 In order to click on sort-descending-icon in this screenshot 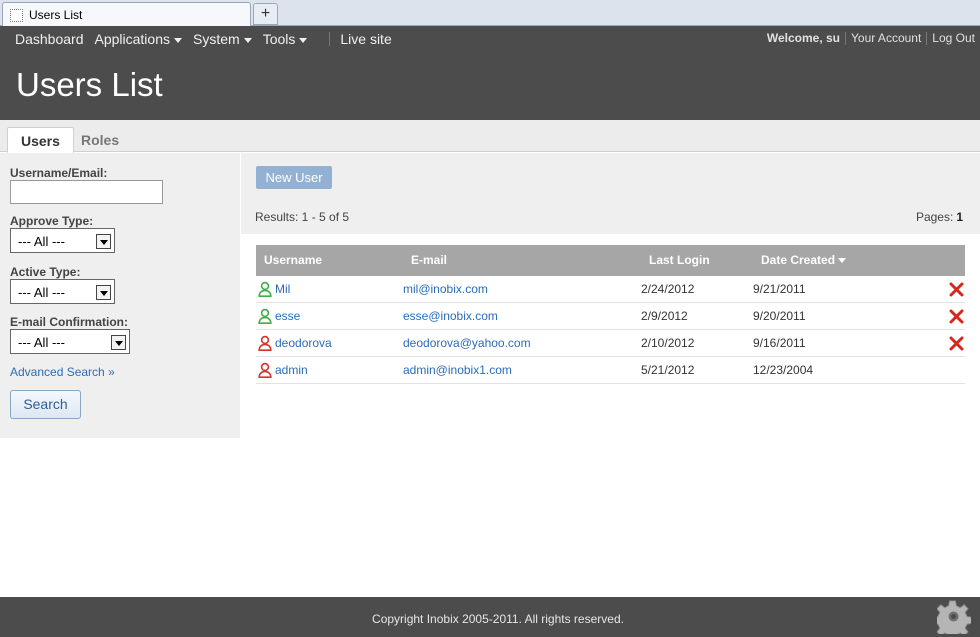, I will do `click(842, 261)`.